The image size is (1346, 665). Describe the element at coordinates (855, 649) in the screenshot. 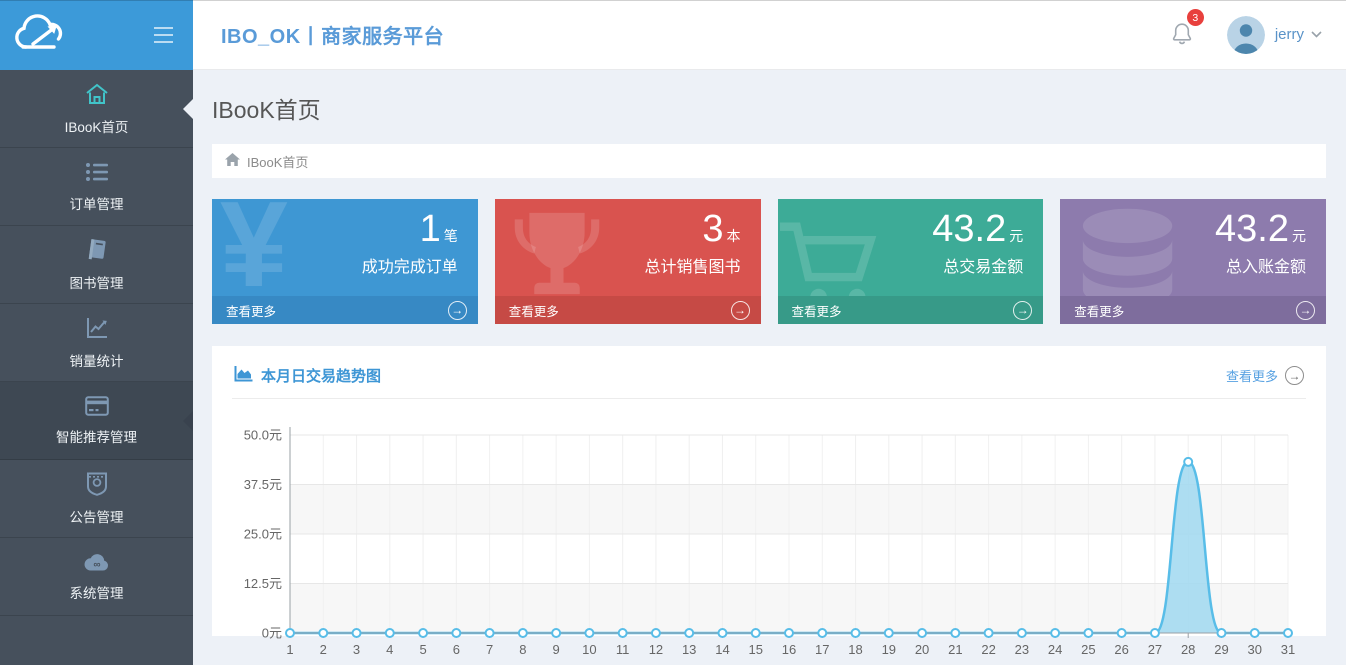

I see `svg-text: 18` at that location.